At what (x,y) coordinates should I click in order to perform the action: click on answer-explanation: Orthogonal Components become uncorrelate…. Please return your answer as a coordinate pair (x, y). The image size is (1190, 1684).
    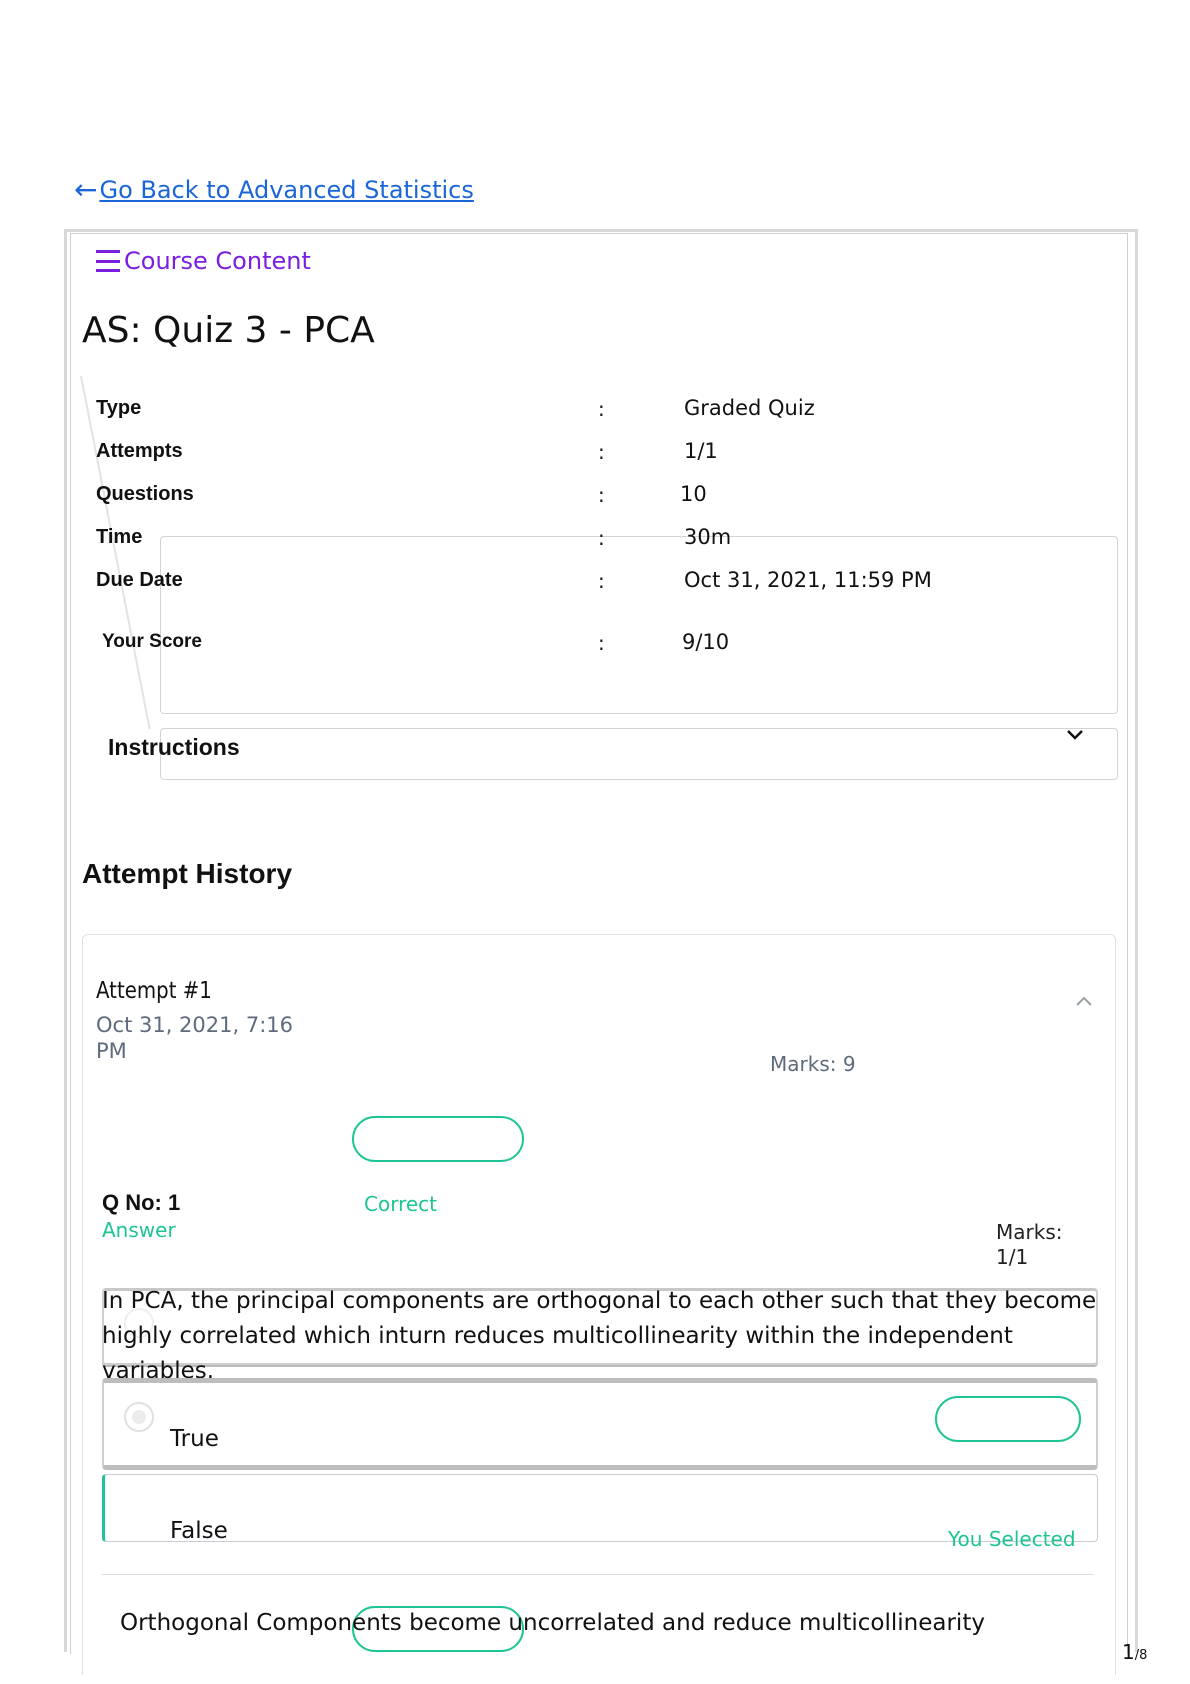
    Looking at the image, I should click on (552, 1623).